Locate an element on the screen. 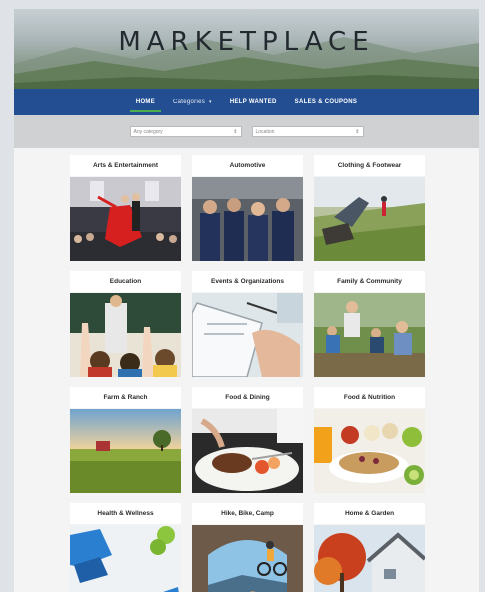  healthy-breakfast-image is located at coordinates (369, 451).